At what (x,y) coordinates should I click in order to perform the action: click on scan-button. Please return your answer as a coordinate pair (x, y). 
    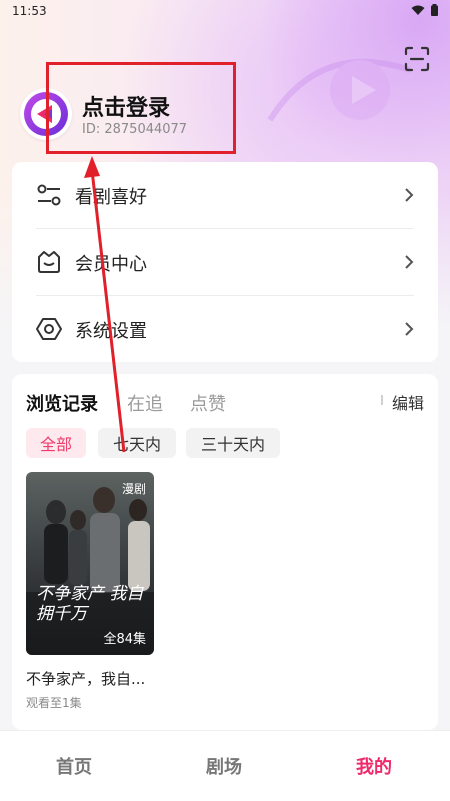
    Looking at the image, I should click on (417, 59).